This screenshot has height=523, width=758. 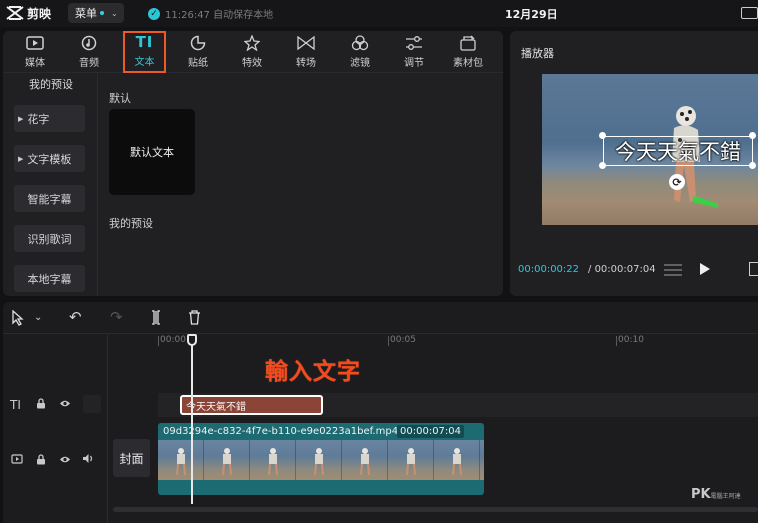 I want to click on total-time: / 00:00:07:04, so click(x=622, y=269).